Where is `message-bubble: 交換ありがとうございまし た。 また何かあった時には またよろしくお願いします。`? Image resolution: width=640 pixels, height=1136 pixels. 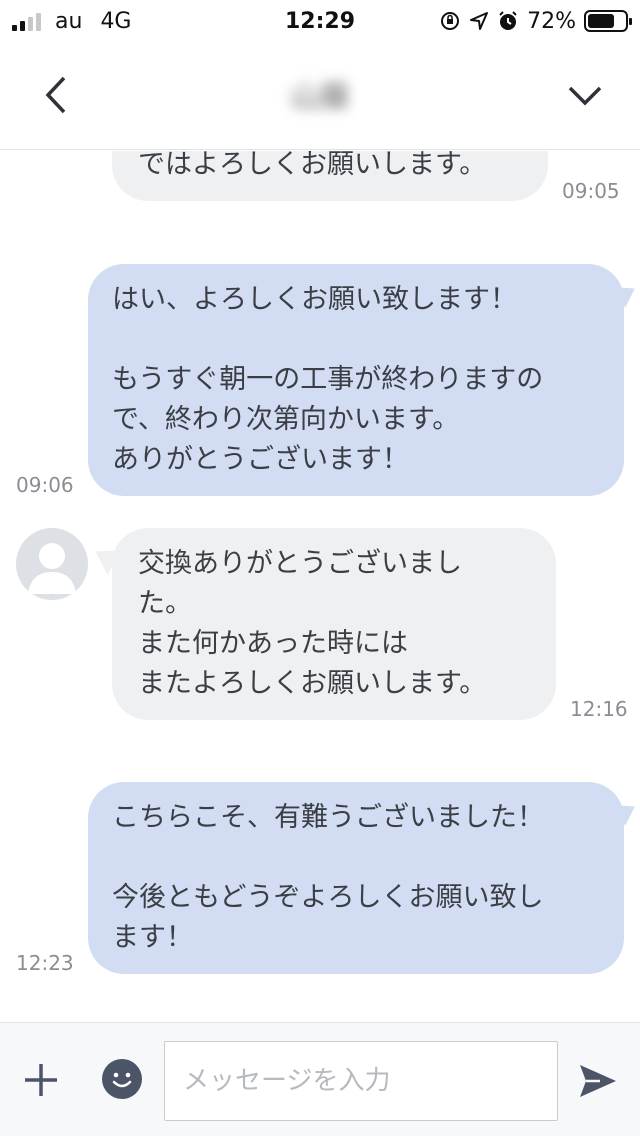 message-bubble: 交換ありがとうございまし た。 また何かあった時には またよろしくお願いします。 is located at coordinates (334, 624).